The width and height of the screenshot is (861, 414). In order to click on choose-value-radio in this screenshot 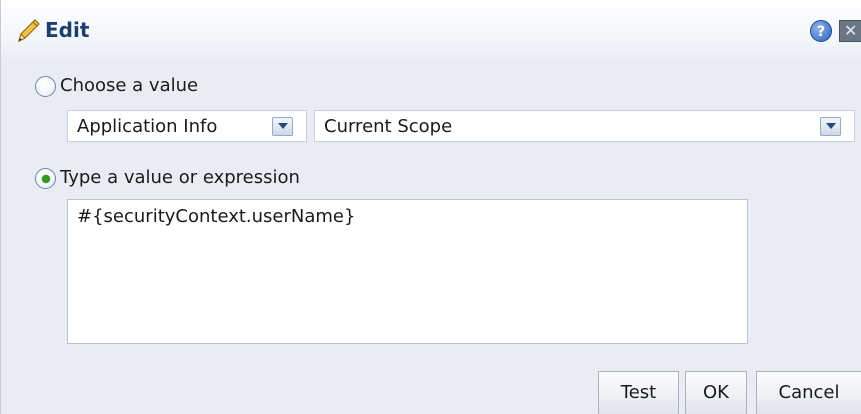, I will do `click(45, 86)`.